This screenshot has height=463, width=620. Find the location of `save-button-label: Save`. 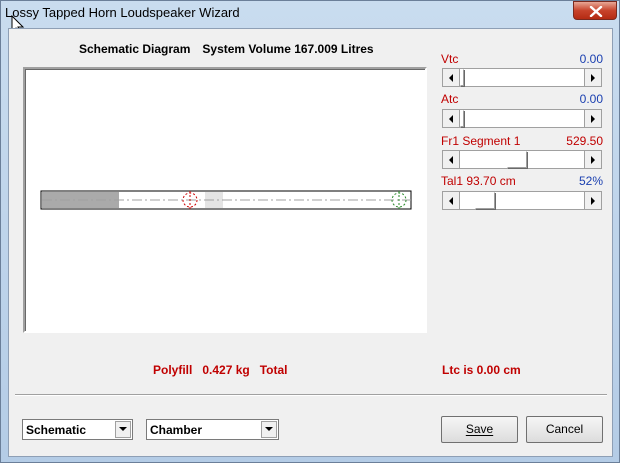

save-button-label: Save is located at coordinates (479, 429).